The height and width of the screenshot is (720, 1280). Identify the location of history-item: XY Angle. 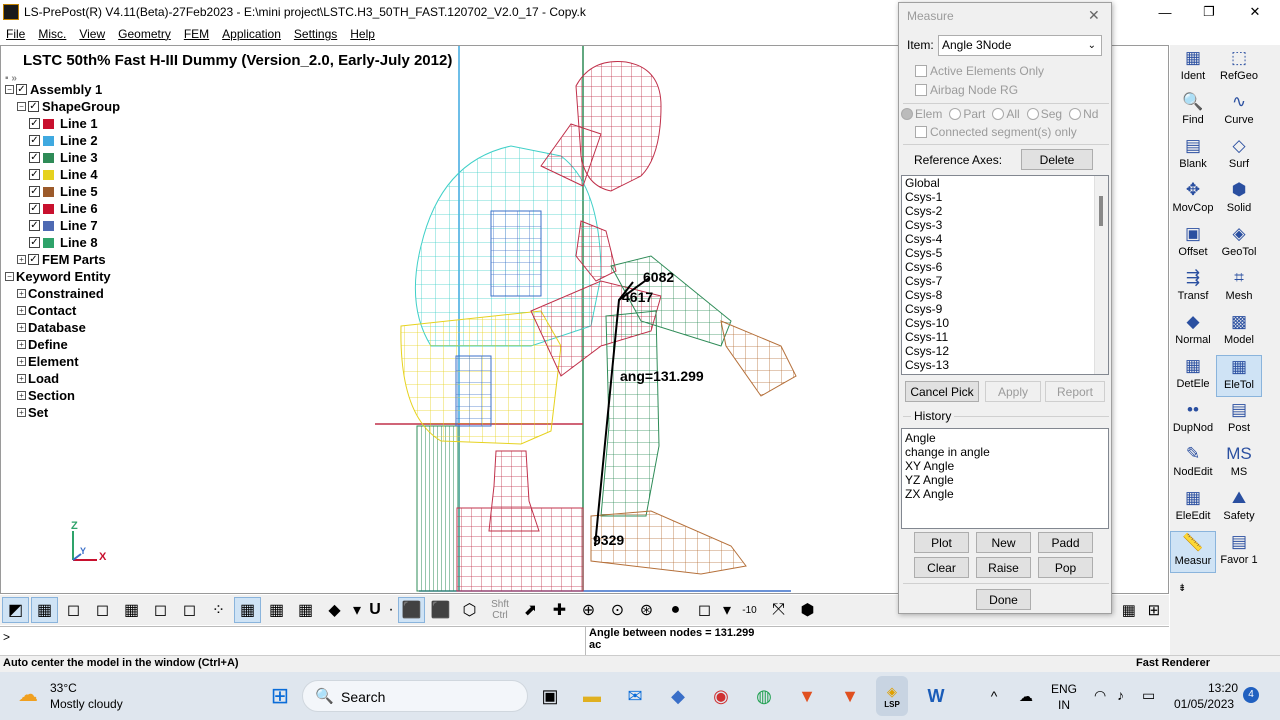
(1005, 466).